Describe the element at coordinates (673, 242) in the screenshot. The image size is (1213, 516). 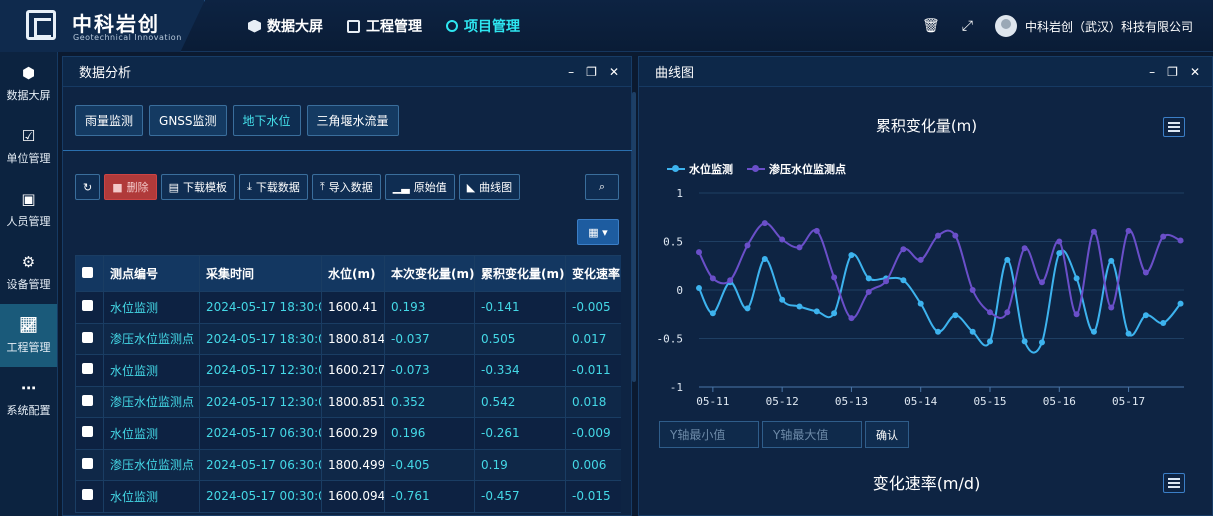
I see `y-tick-label: 0.5` at that location.